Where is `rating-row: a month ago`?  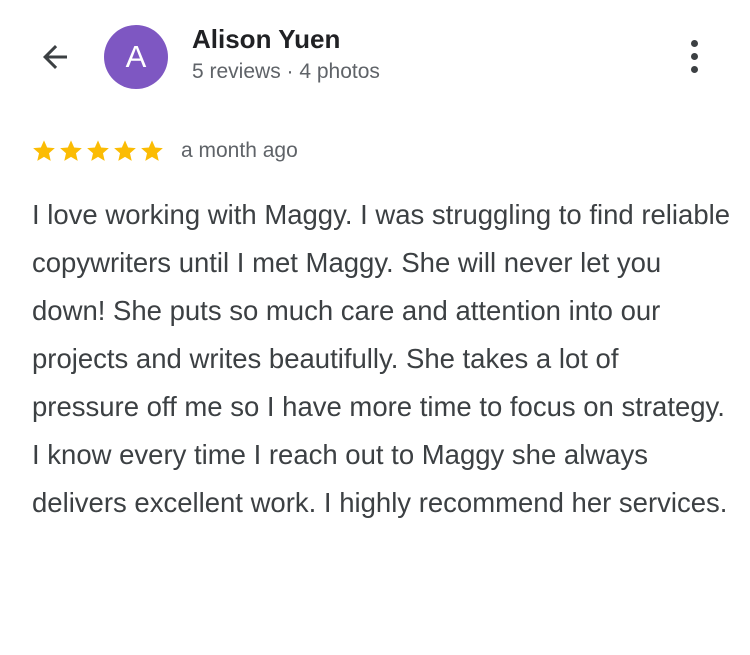 rating-row: a month ago is located at coordinates (164, 151).